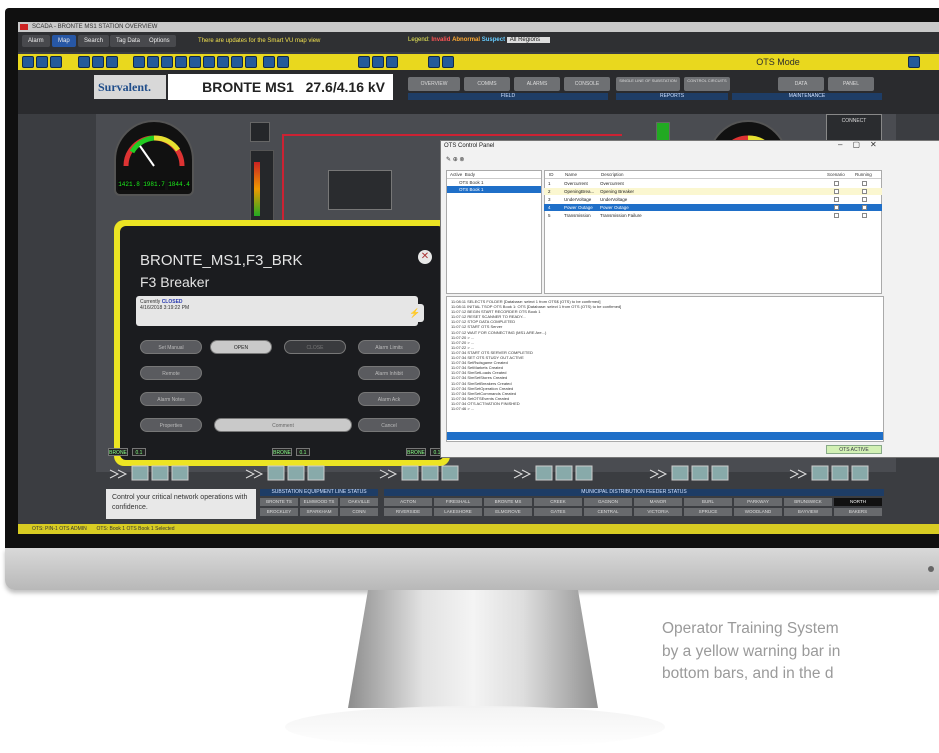 The image size is (939, 753). I want to click on feeder-button: GAGNON, so click(608, 502).